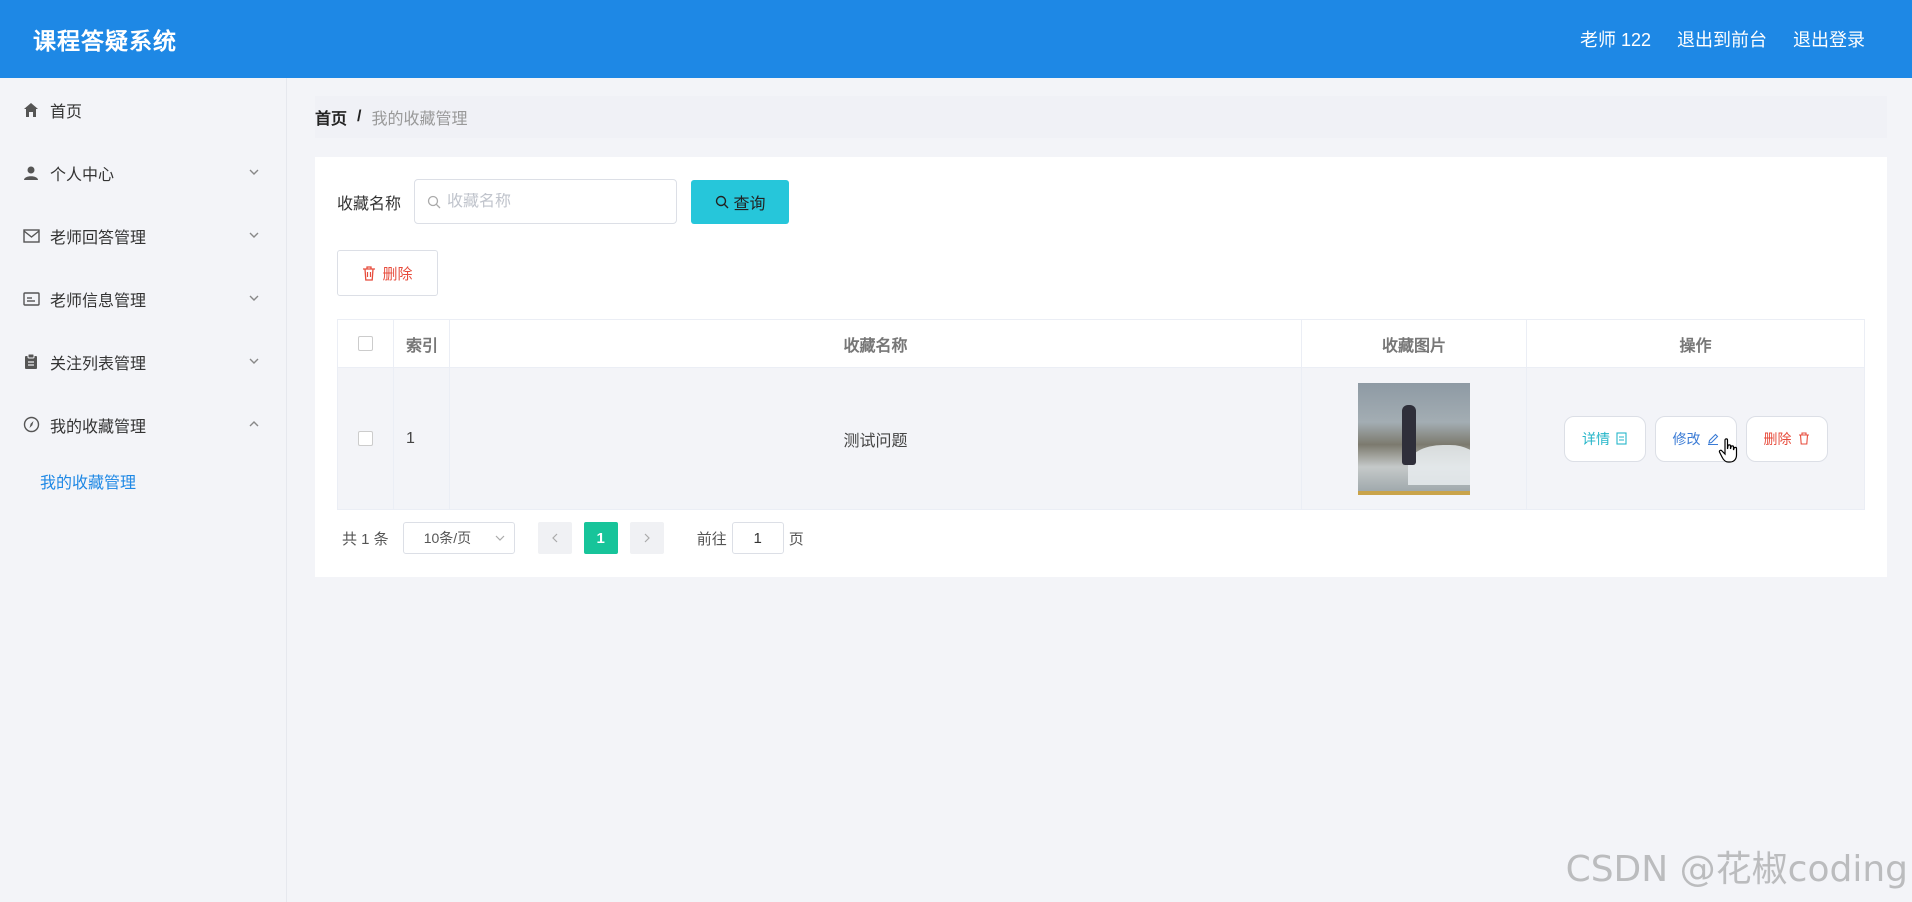 This screenshot has width=1912, height=902. I want to click on edit-button-label: 修改, so click(1686, 438).